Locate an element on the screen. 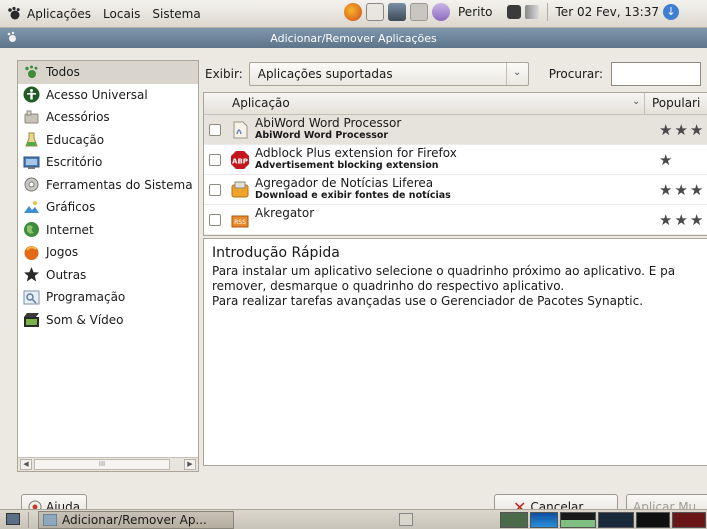  popularity-stars: ★ is located at coordinates (667, 160).